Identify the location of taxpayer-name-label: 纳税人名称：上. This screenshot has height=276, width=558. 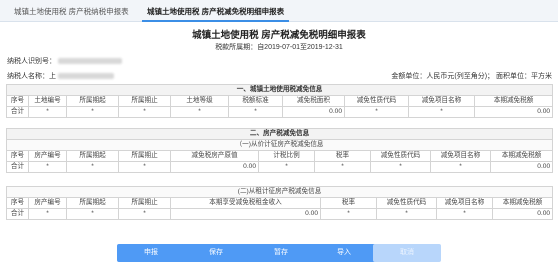
(31, 76).